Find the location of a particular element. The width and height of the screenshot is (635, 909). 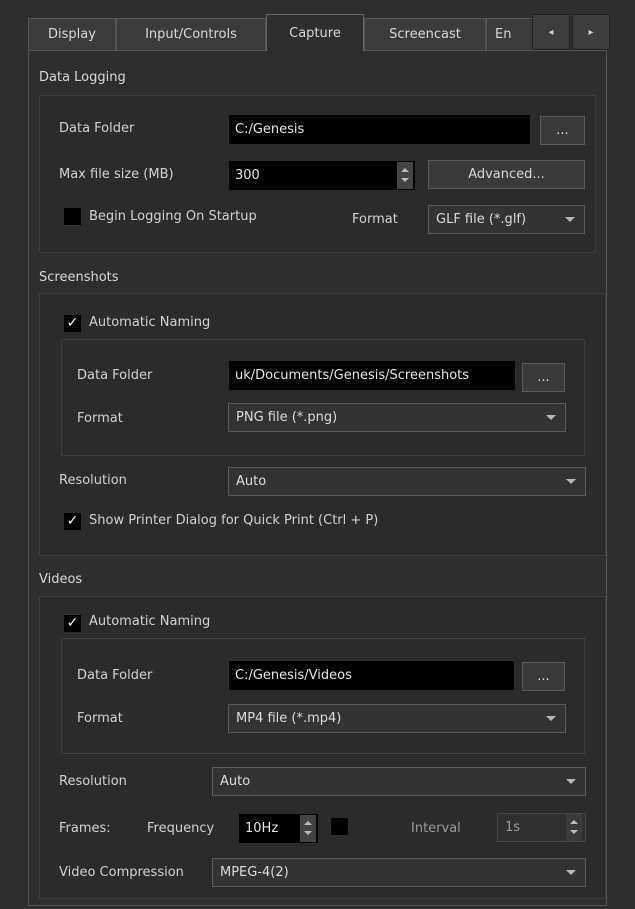

tab-label: Input/Controls is located at coordinates (191, 34).